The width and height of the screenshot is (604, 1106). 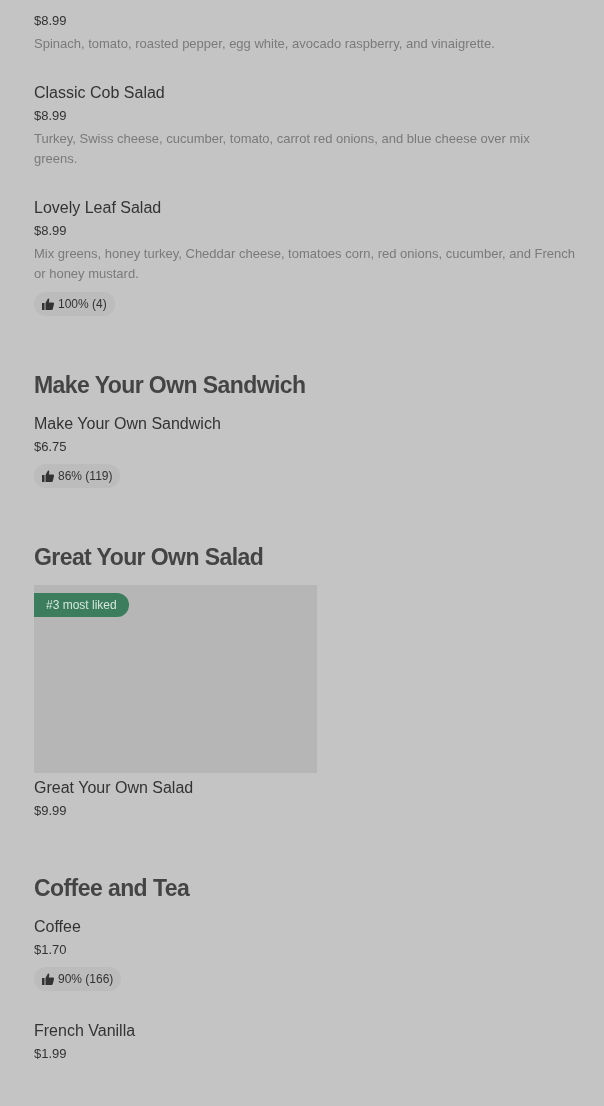 What do you see at coordinates (85, 476) in the screenshot?
I see `rating-text: 86% (119)` at bounding box center [85, 476].